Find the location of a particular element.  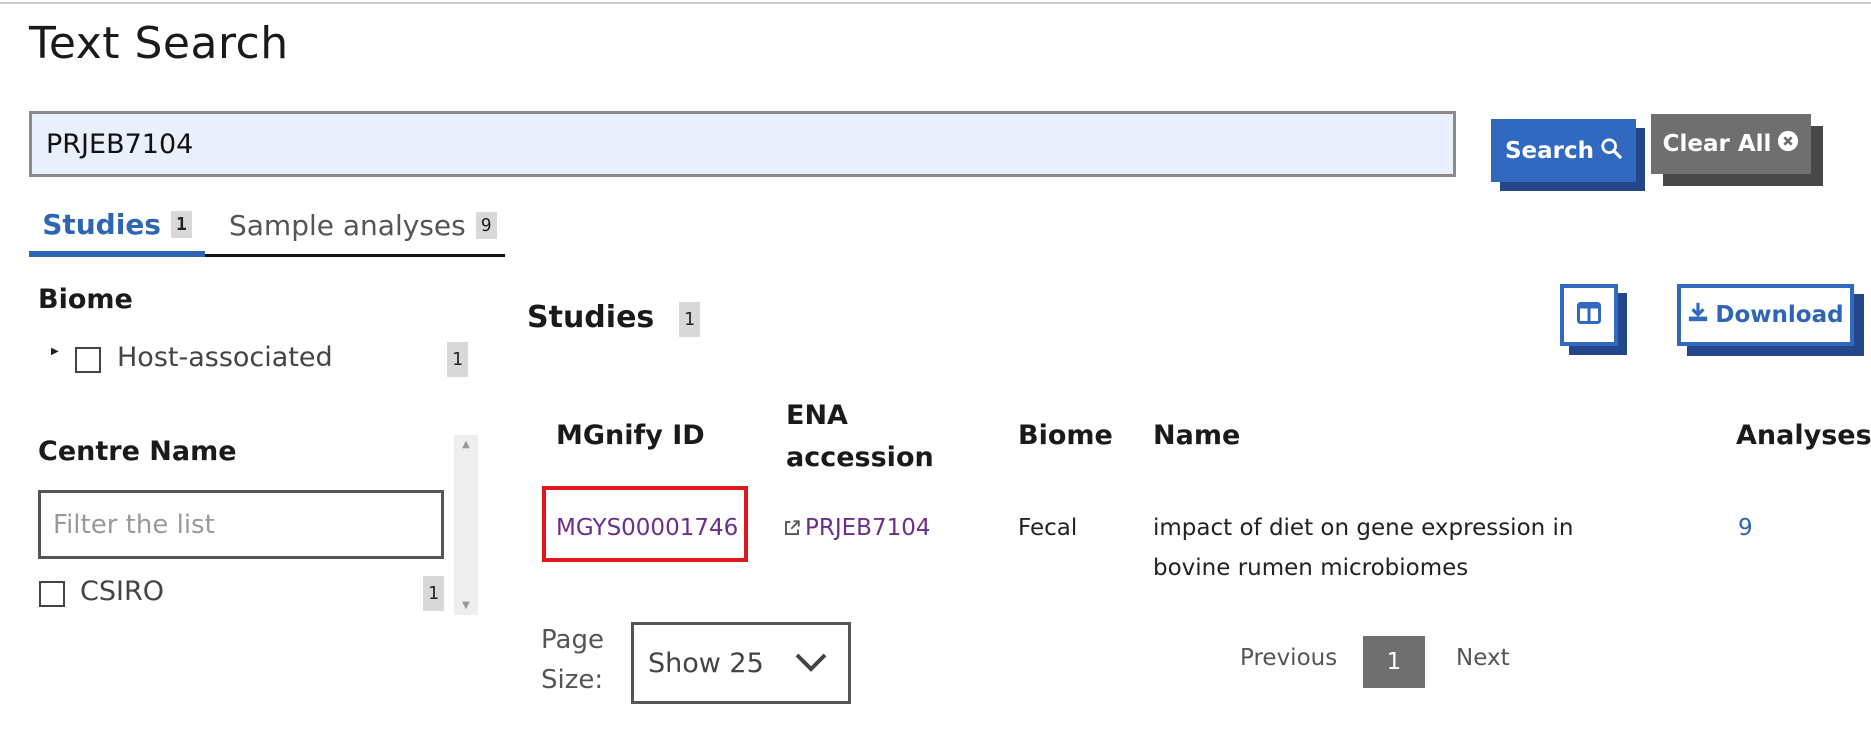

column-toggle-button is located at coordinates (1589, 315).